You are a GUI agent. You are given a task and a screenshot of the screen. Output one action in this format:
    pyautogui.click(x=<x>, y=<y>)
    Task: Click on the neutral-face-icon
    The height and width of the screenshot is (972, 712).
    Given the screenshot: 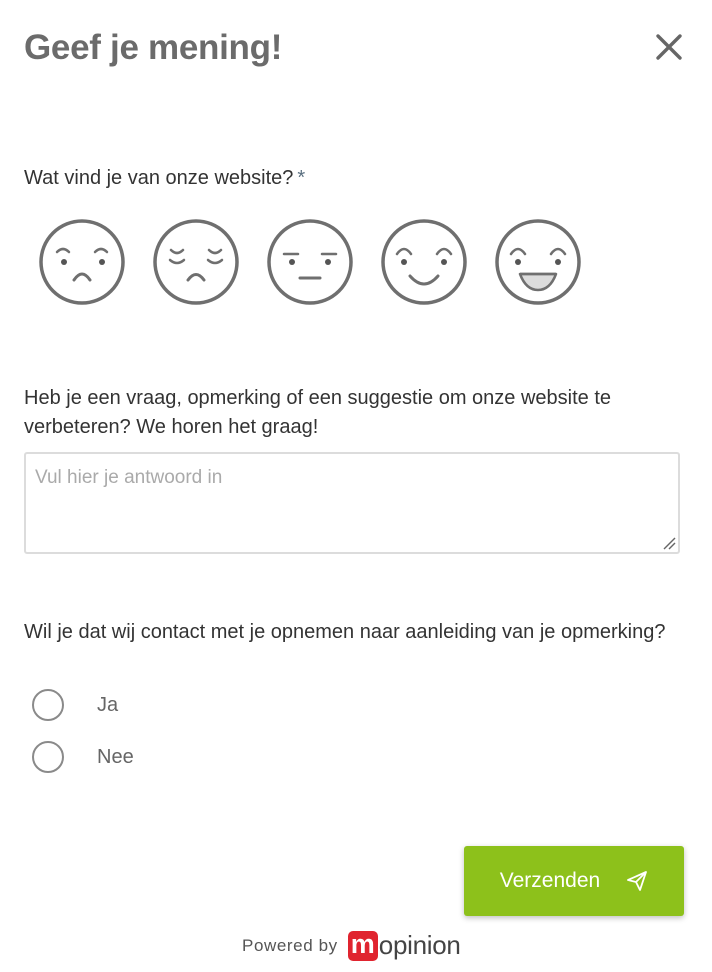 What is the action you would take?
    pyautogui.click(x=310, y=262)
    